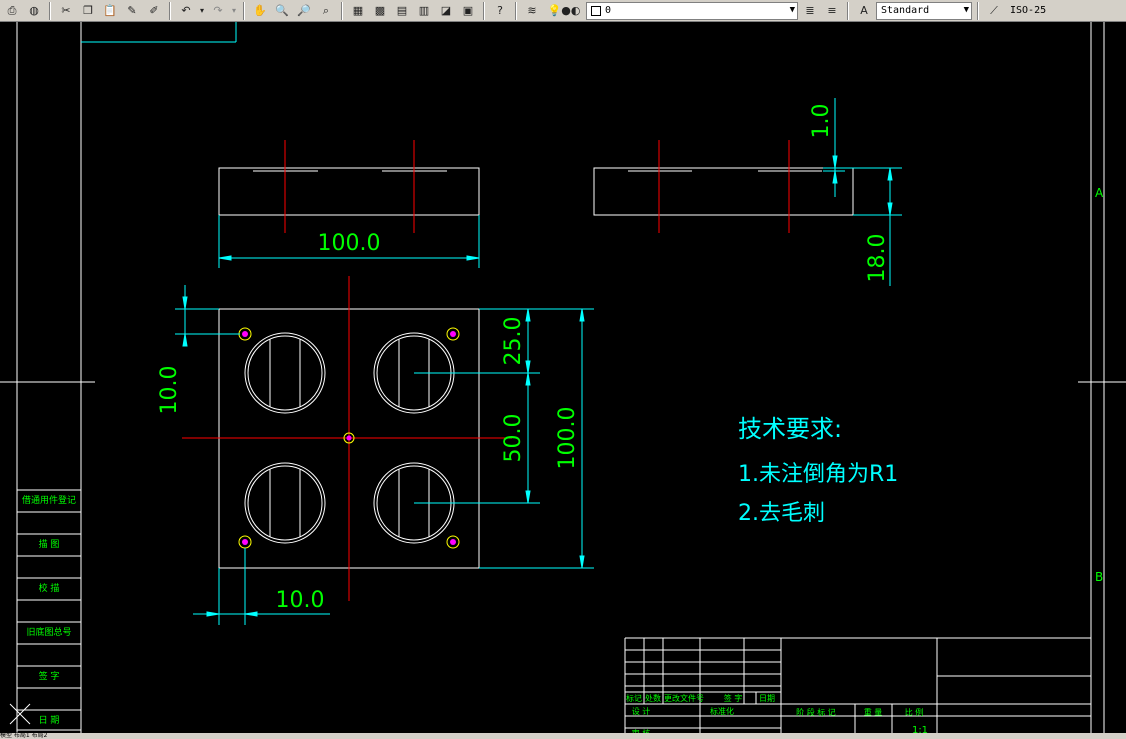 The image size is (1126, 739). I want to click on markup-icon: ◪, so click(446, 11).